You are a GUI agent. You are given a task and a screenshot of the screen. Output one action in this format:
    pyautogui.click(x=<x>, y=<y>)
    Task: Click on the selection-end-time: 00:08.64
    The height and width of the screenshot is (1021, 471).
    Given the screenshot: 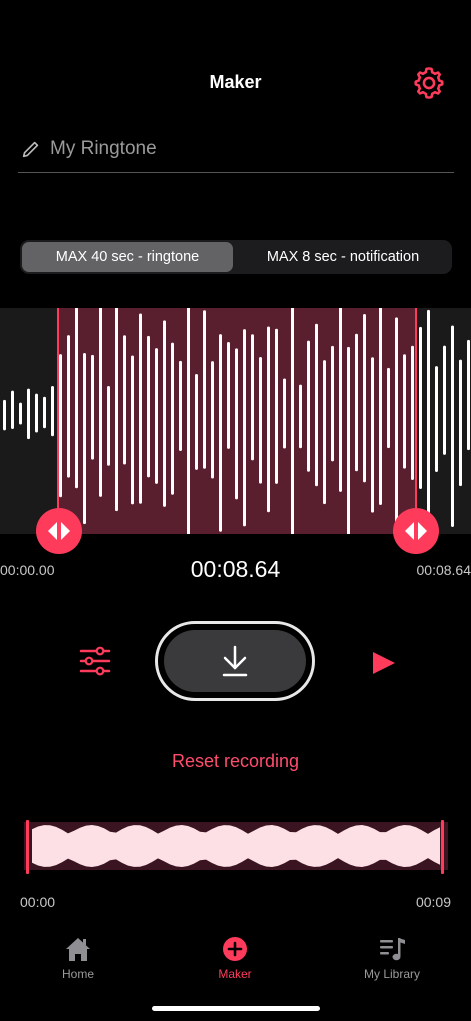 What is the action you would take?
    pyautogui.click(x=443, y=570)
    